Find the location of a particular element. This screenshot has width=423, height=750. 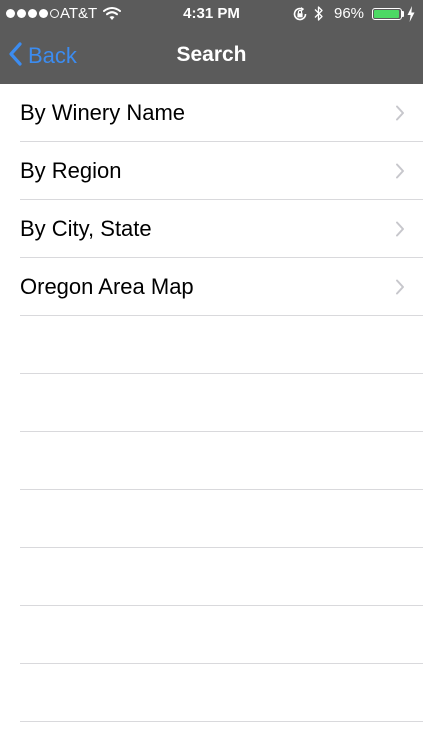

search-option-oregon-area-map: Oregon Area Map is located at coordinates (221, 287).